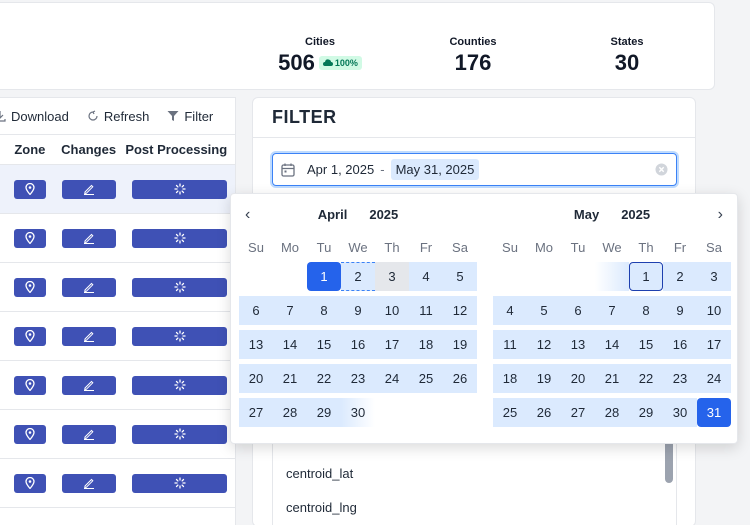  What do you see at coordinates (177, 149) in the screenshot?
I see `col-post-processing: Post Processing` at bounding box center [177, 149].